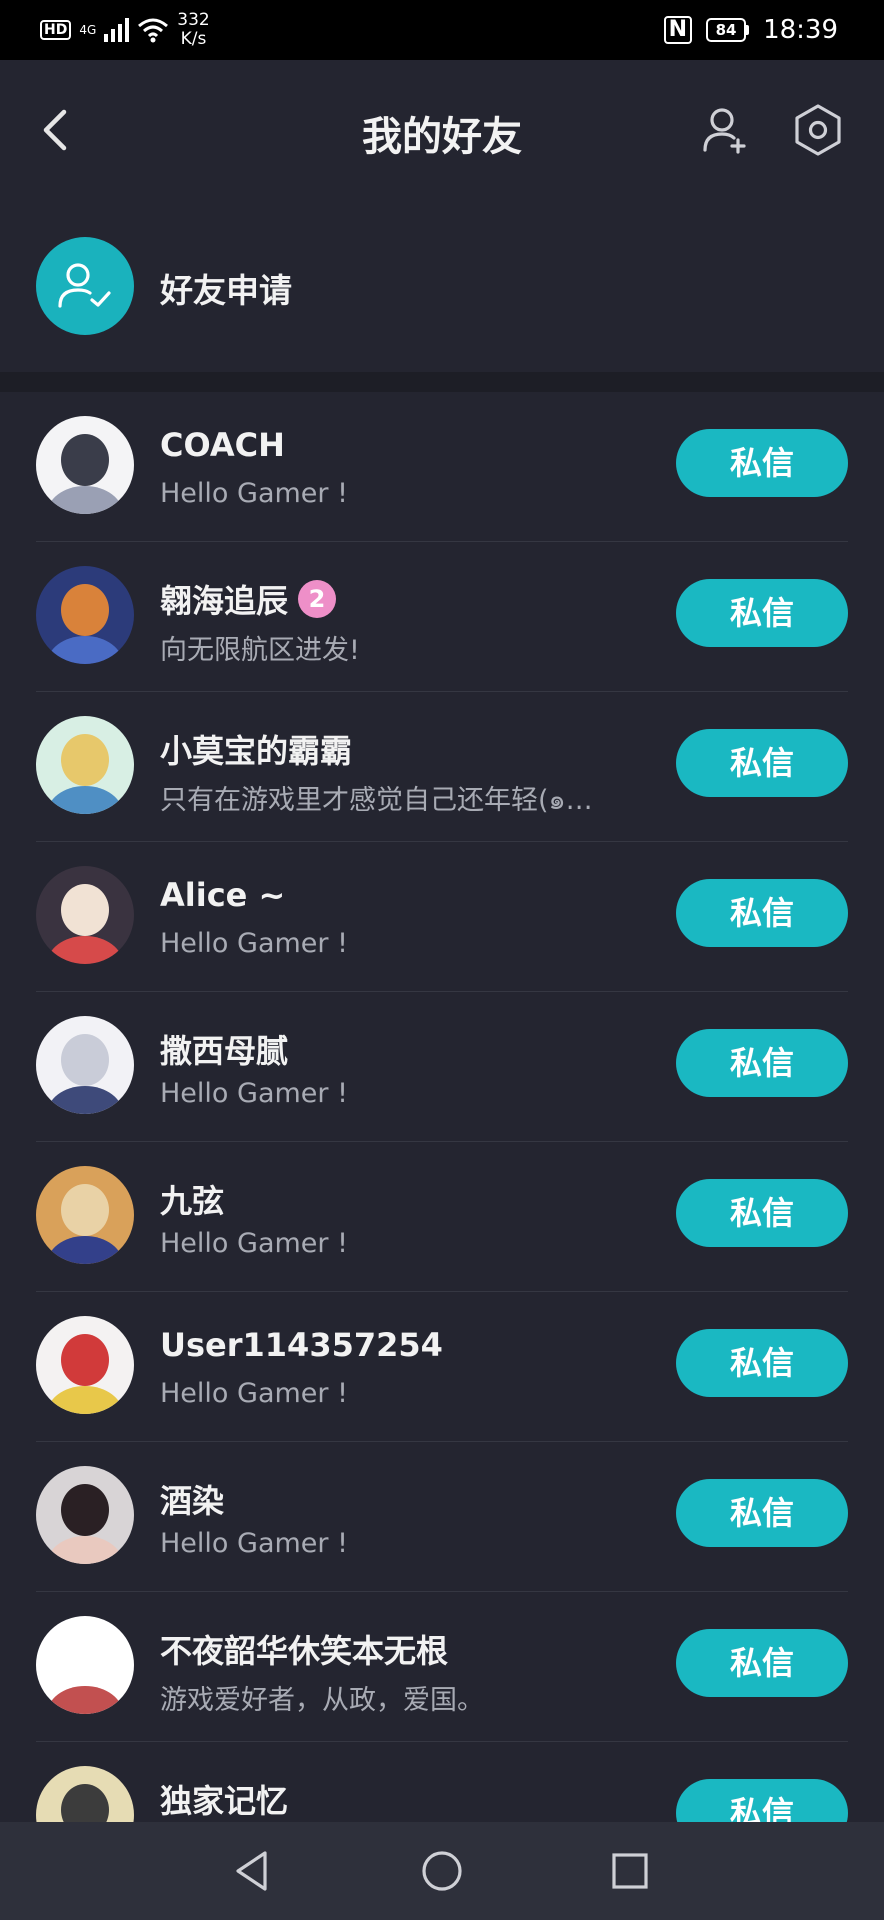 The height and width of the screenshot is (1920, 884). What do you see at coordinates (442, 130) in the screenshot?
I see `header: 我的好友` at bounding box center [442, 130].